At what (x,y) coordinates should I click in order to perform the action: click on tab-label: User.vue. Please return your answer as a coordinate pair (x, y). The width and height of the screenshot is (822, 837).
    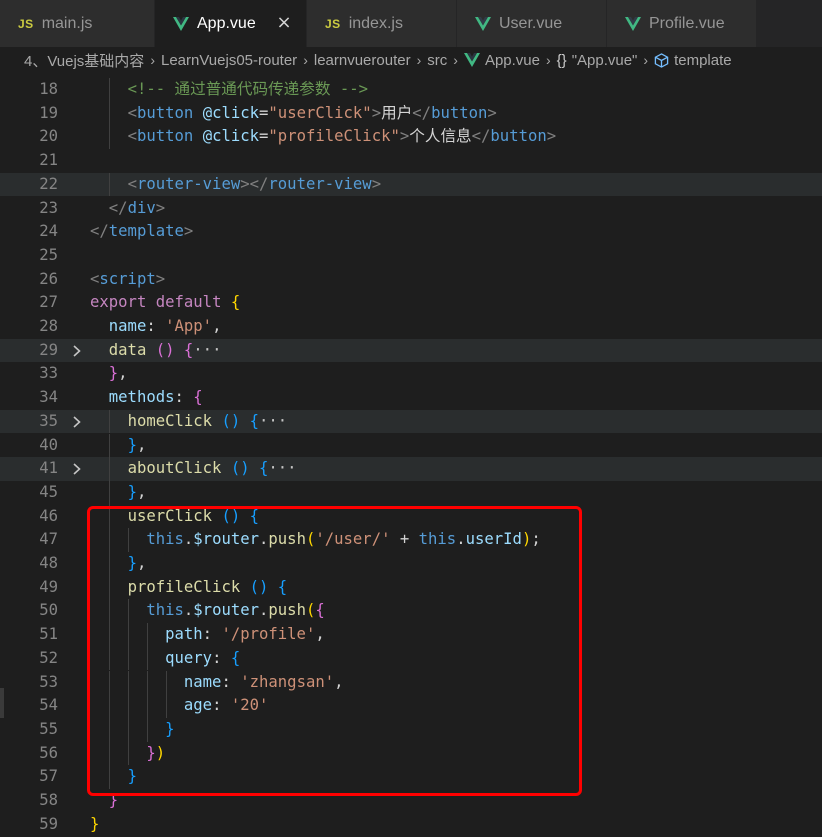
    Looking at the image, I should click on (531, 23).